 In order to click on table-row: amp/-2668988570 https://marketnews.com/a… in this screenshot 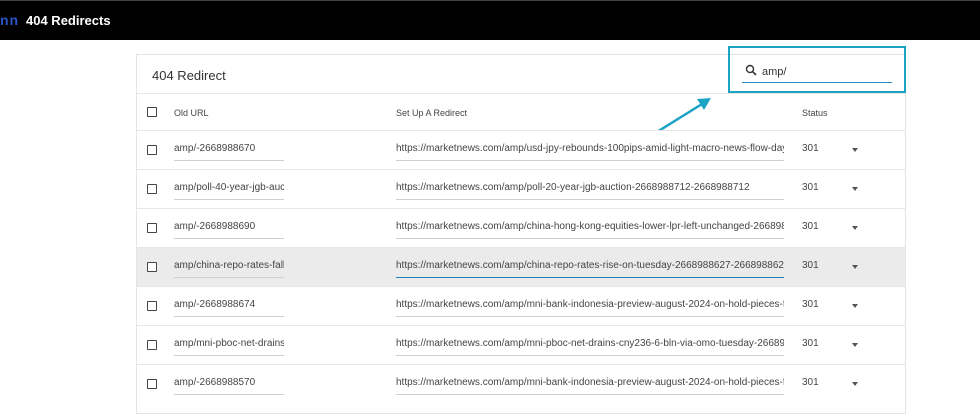, I will do `click(521, 381)`.